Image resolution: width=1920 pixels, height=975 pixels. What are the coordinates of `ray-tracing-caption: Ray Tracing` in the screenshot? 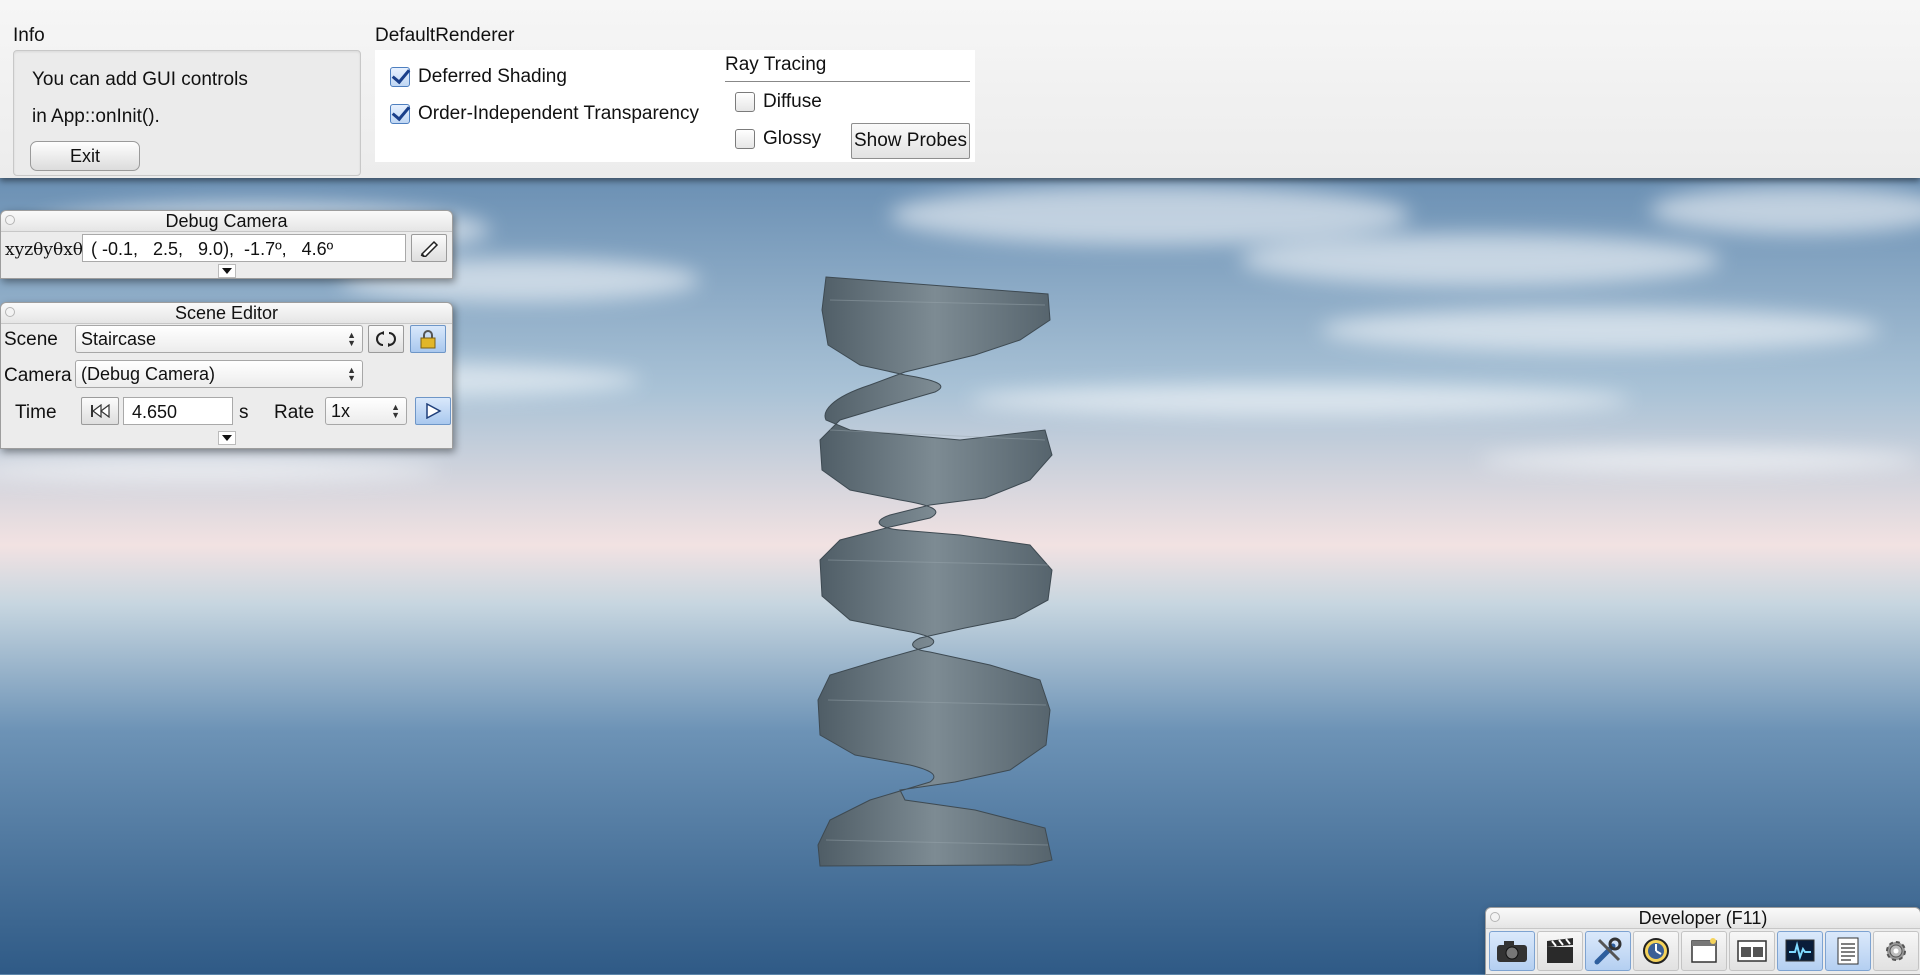 It's located at (776, 64).